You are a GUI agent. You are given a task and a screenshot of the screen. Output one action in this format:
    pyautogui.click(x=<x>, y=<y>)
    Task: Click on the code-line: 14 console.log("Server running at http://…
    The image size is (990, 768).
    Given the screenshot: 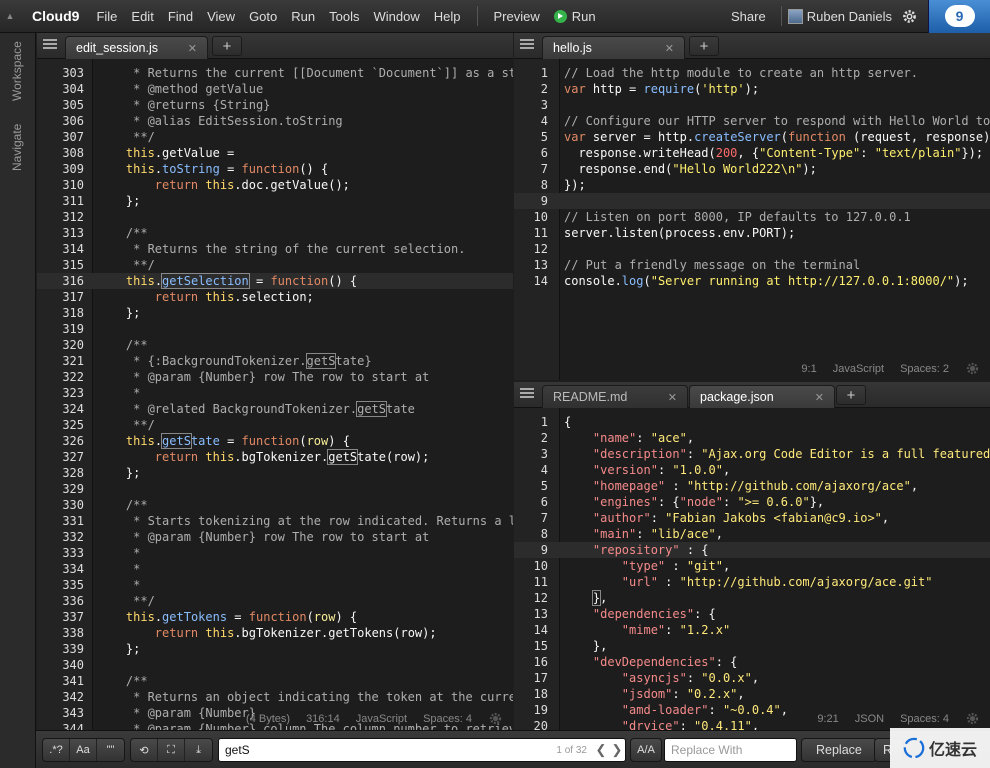 What is the action you would take?
    pyautogui.click(x=752, y=281)
    